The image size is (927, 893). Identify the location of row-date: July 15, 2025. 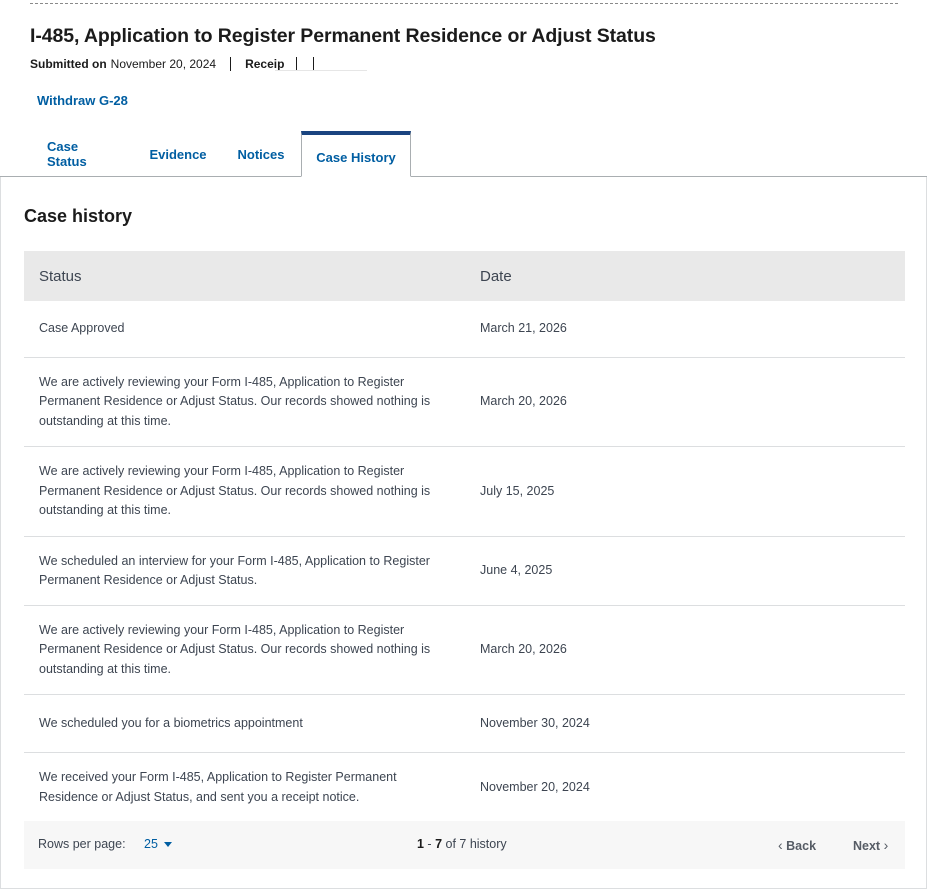
(517, 490).